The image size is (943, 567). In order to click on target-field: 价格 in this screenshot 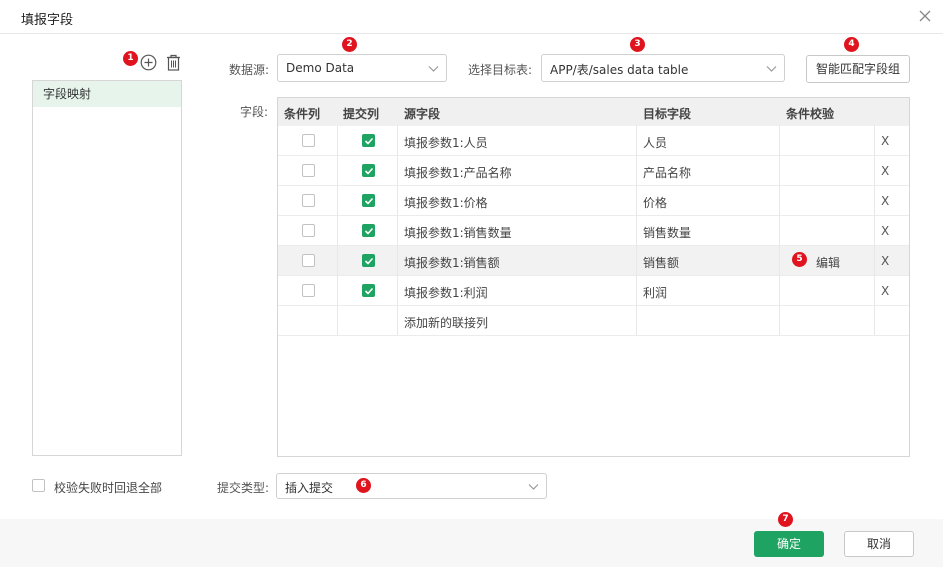, I will do `click(655, 203)`.